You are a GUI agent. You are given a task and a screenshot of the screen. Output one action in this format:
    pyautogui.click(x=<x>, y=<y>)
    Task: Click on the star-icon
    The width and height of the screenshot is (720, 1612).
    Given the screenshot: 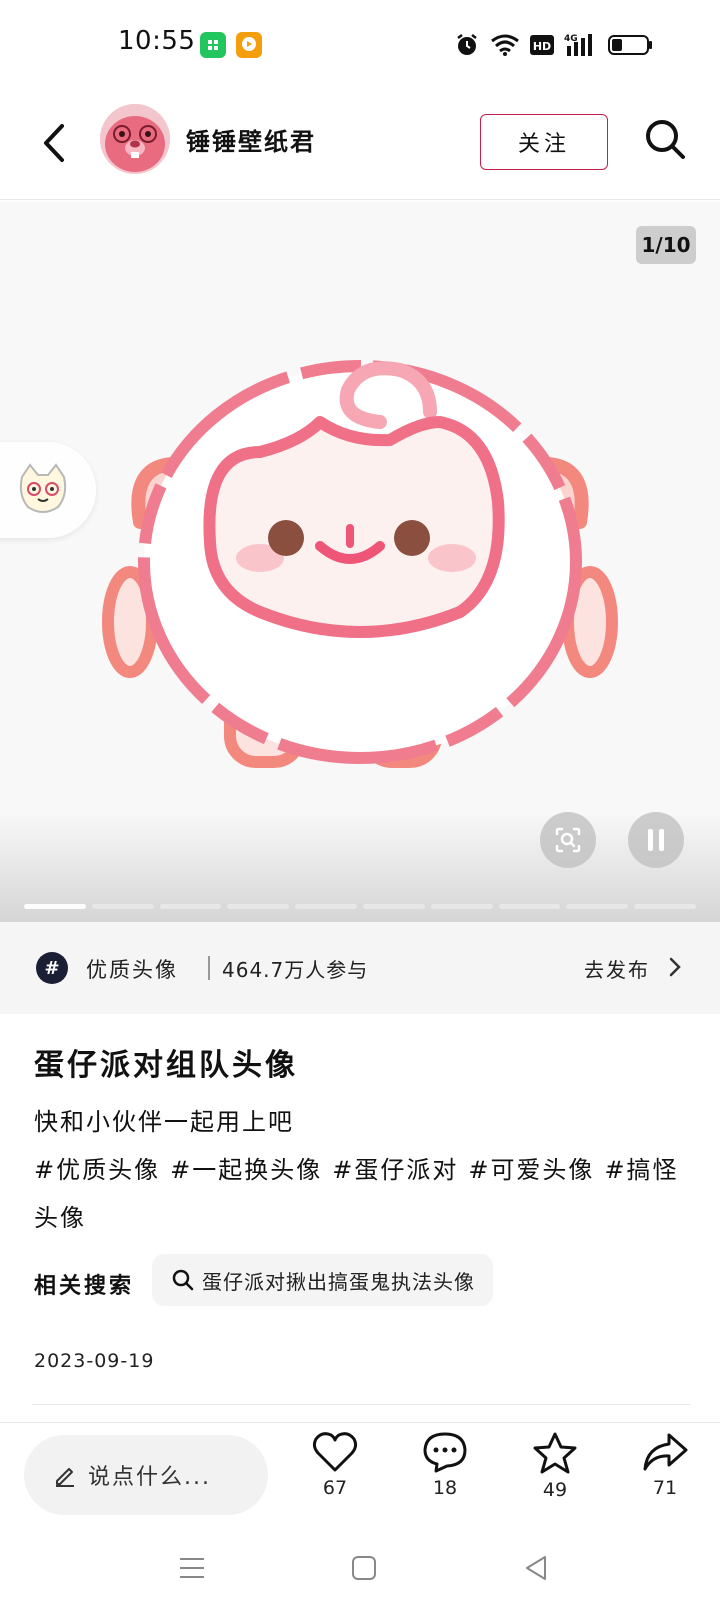 What is the action you would take?
    pyautogui.click(x=555, y=1453)
    